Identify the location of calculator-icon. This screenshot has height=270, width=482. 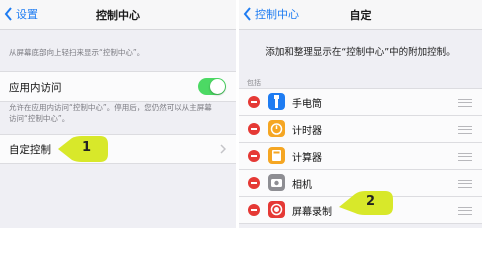
(276, 155).